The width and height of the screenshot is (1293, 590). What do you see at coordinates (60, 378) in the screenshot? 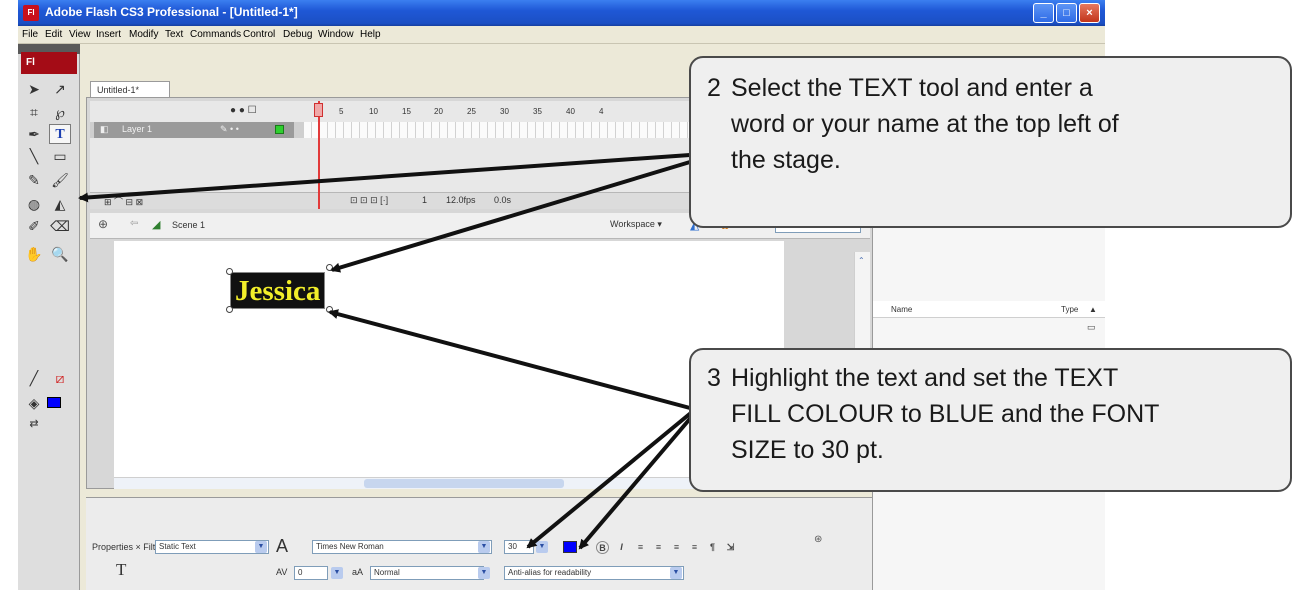
I see `no-color-icon: ⧄` at bounding box center [60, 378].